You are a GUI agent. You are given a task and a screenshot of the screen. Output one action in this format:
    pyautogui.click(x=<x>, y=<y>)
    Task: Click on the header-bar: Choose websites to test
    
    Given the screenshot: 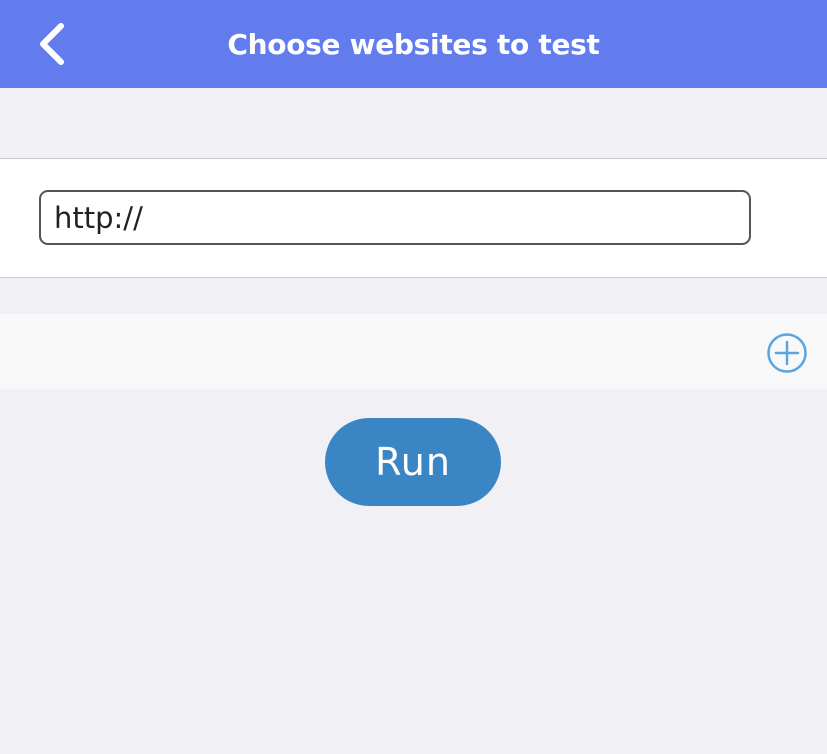 What is the action you would take?
    pyautogui.click(x=413, y=44)
    